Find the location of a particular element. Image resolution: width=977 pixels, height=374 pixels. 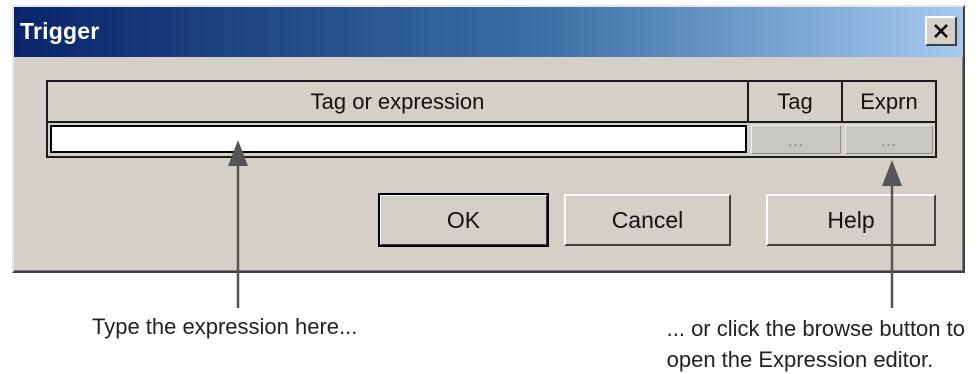

left-arrow-icon is located at coordinates (238, 224).